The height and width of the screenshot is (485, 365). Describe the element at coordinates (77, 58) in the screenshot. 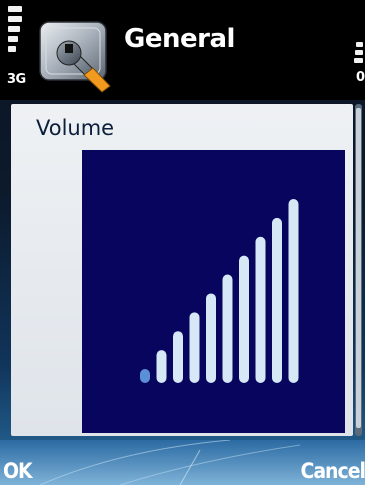

I see `settings-wrench-icon` at that location.